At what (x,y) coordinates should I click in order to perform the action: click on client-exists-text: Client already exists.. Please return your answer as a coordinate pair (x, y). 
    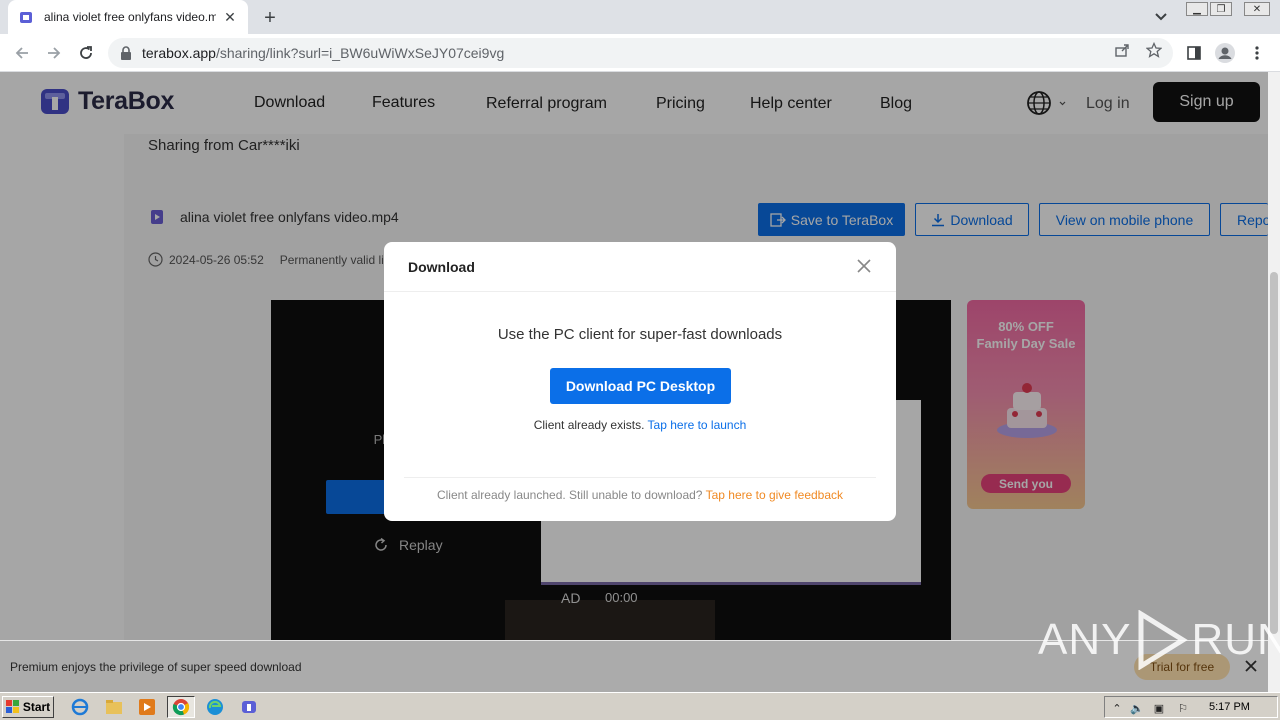
    Looking at the image, I should click on (589, 425).